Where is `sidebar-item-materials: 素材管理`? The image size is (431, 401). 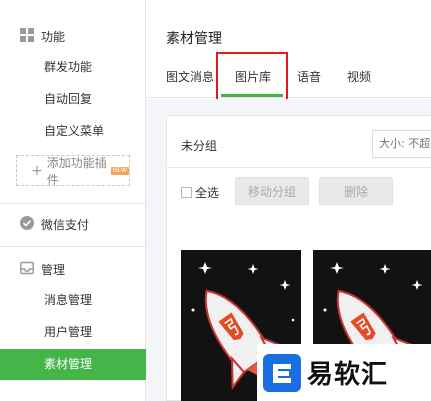 sidebar-item-materials: 素材管理 is located at coordinates (73, 364).